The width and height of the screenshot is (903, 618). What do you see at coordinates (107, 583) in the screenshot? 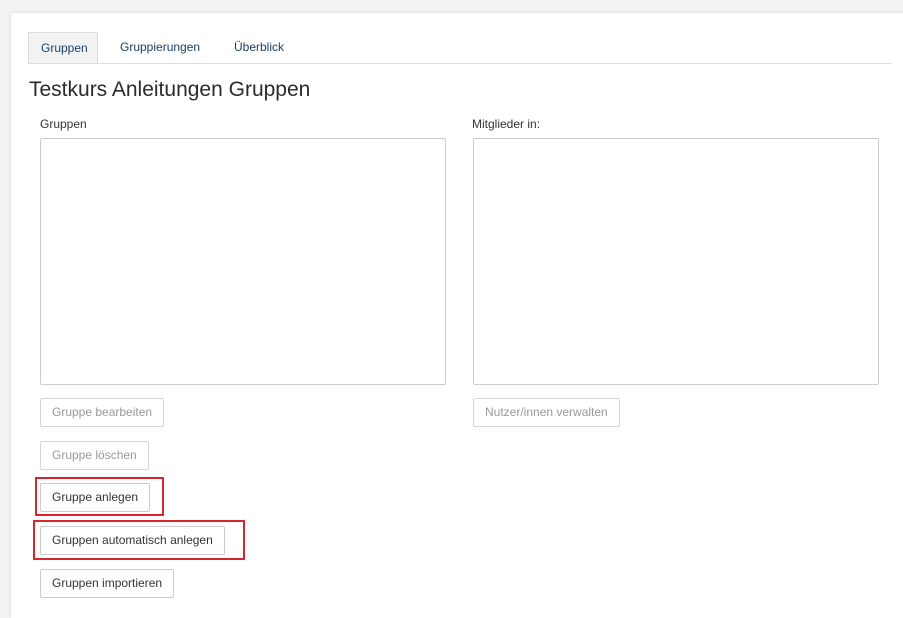
I see `import-groups-button: Gruppen importieren` at bounding box center [107, 583].